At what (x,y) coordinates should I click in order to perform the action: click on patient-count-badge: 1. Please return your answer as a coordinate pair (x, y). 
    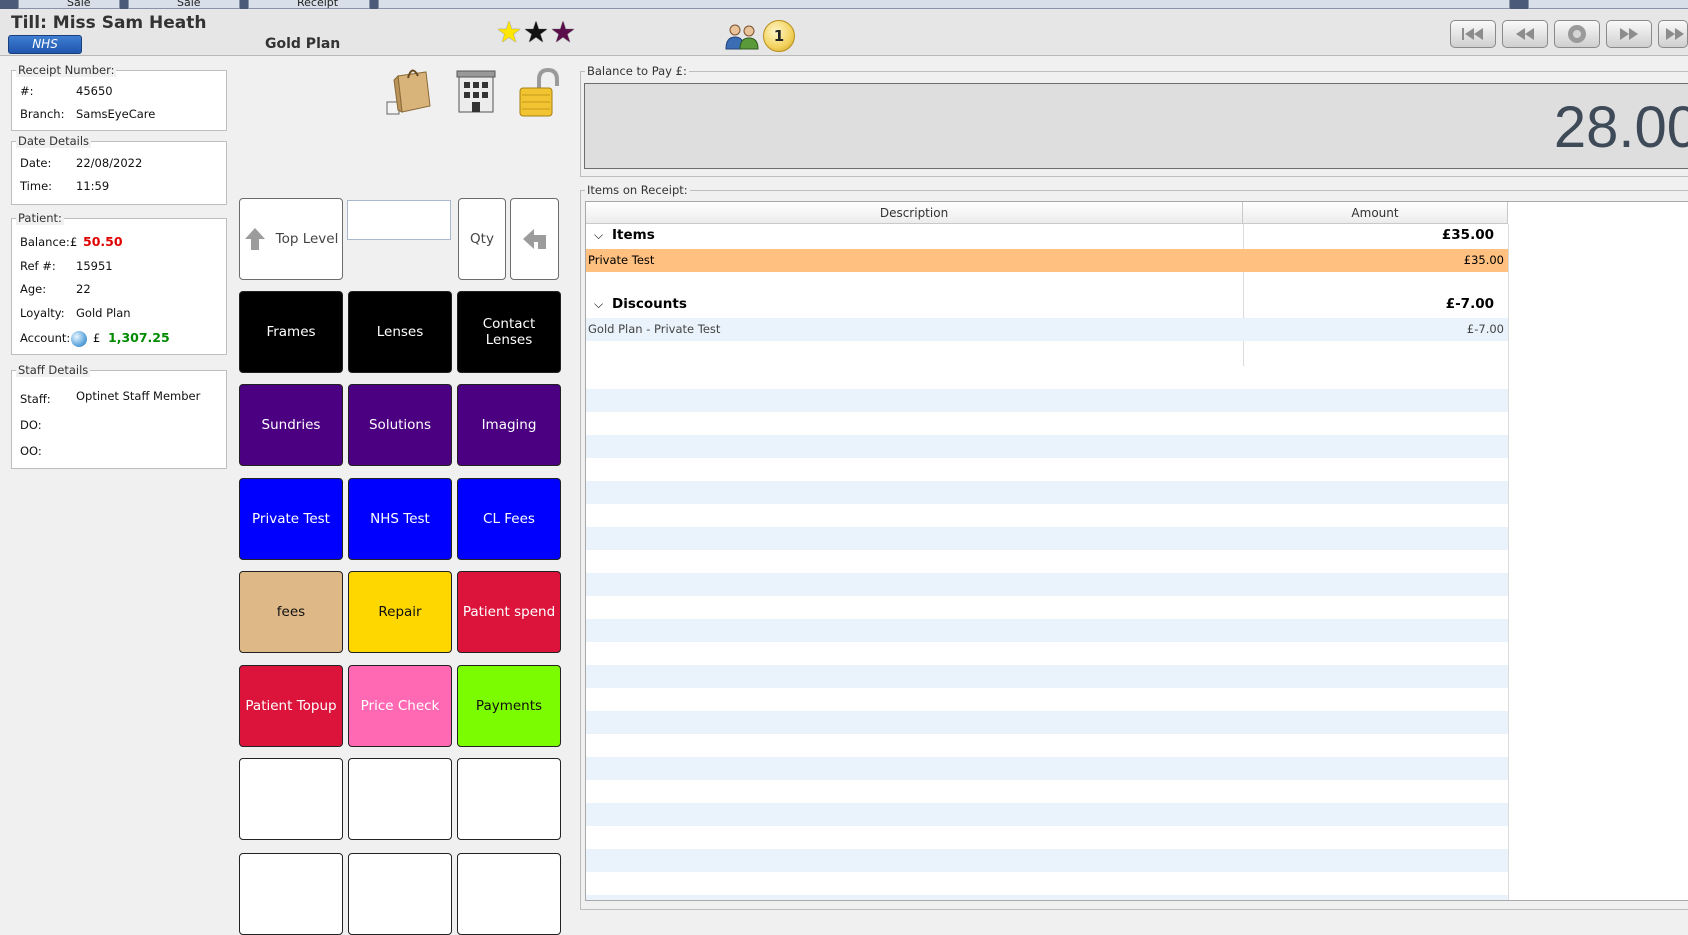
    Looking at the image, I should click on (779, 36).